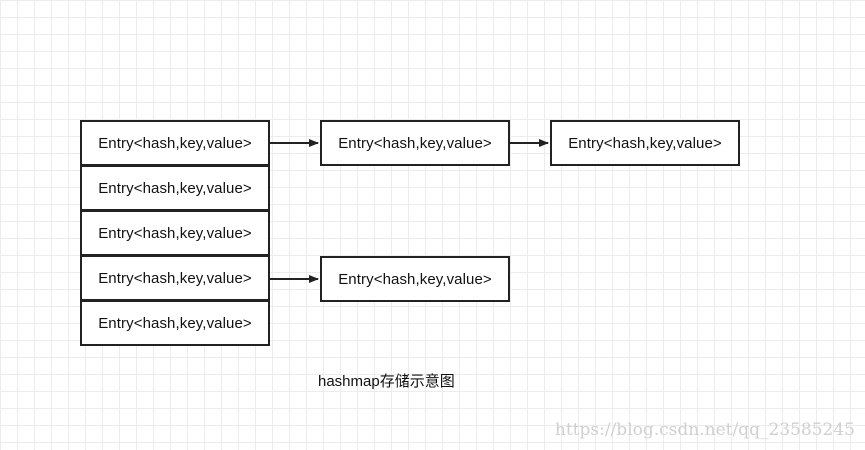  What do you see at coordinates (704, 430) in the screenshot?
I see `watermark-url: https://blog.csdn.net/qq_23585245` at bounding box center [704, 430].